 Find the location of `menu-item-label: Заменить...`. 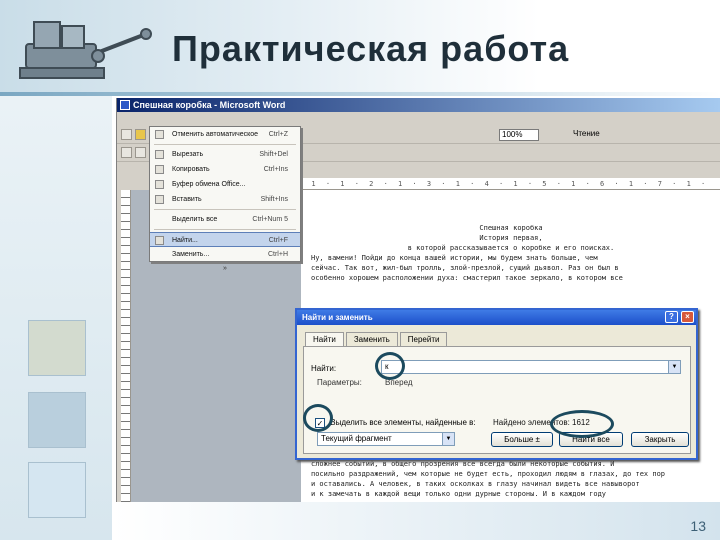

menu-item-label: Заменить... is located at coordinates (191, 254).